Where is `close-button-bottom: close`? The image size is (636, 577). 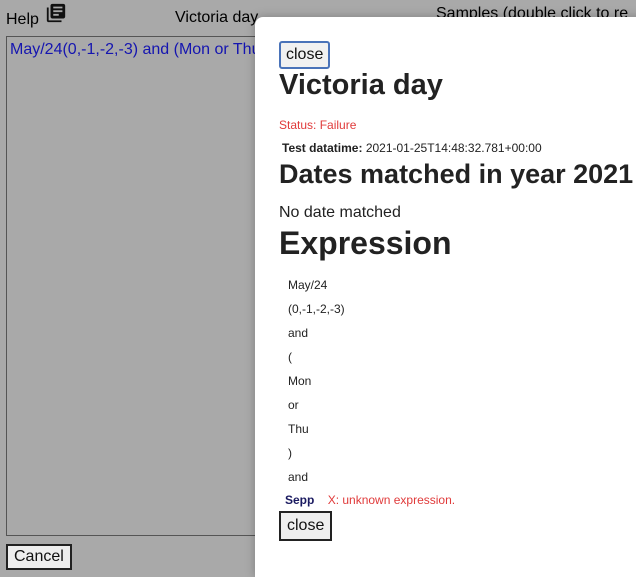 close-button-bottom: close is located at coordinates (306, 526).